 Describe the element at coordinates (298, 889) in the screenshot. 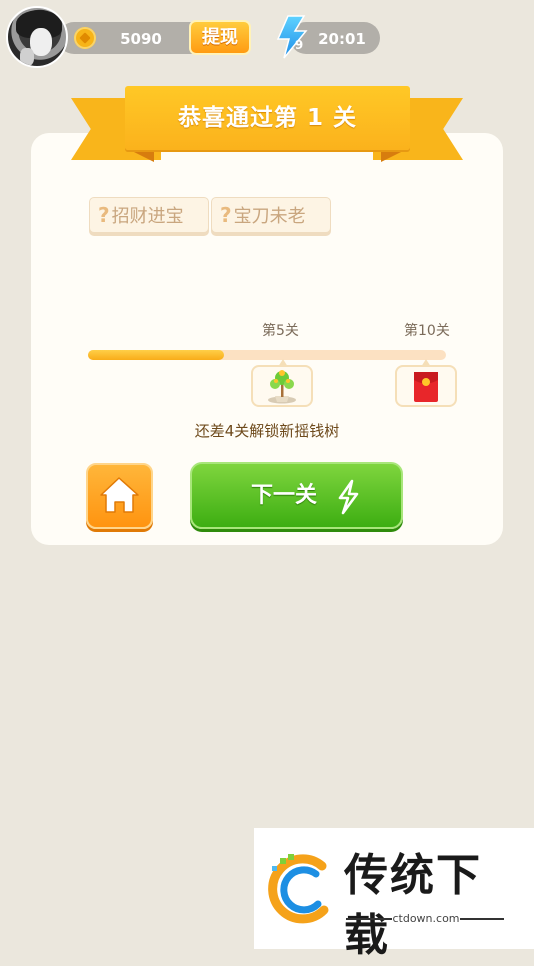

I see `brand-logo-icon` at that location.